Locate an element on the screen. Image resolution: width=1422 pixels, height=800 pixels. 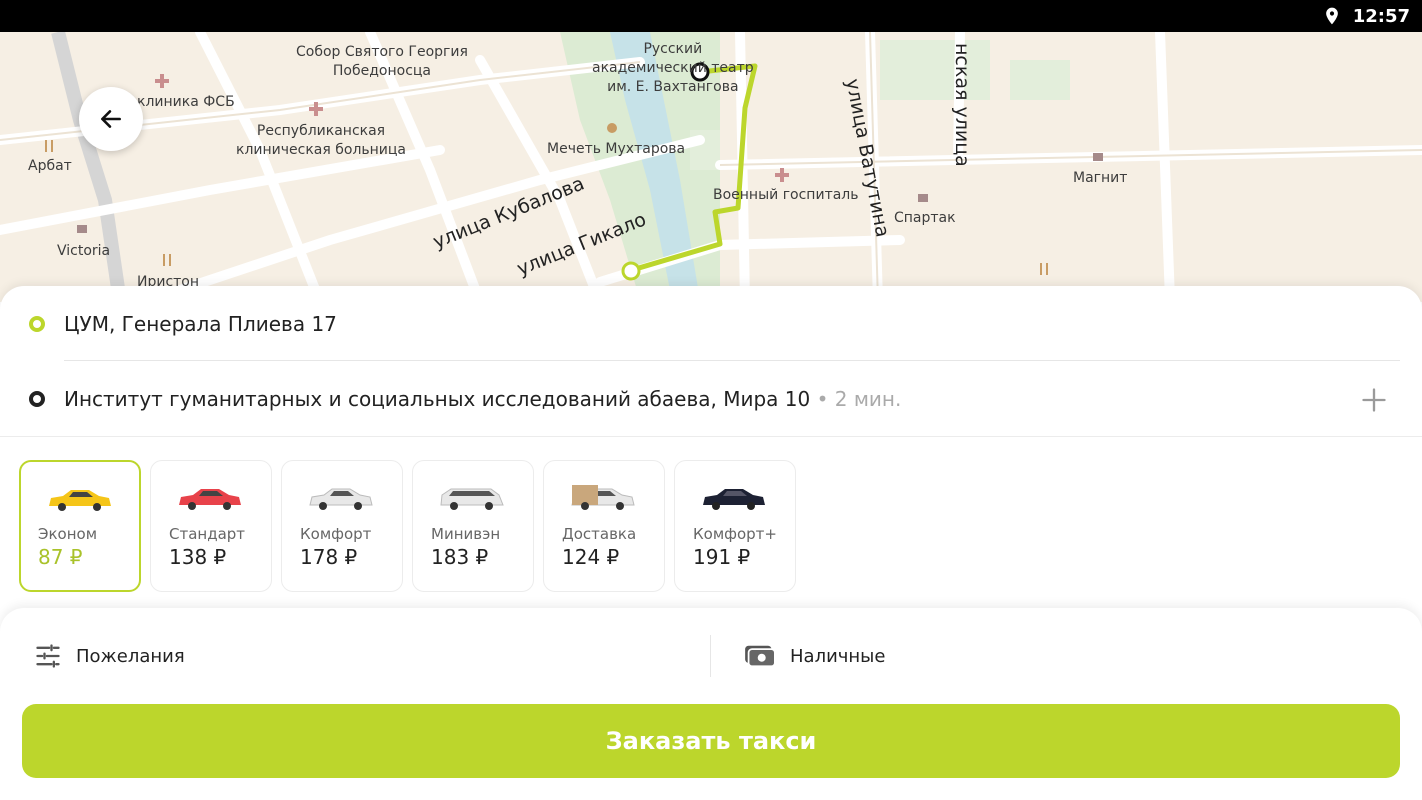
poi-label: Военный госпиталь is located at coordinates (786, 195).